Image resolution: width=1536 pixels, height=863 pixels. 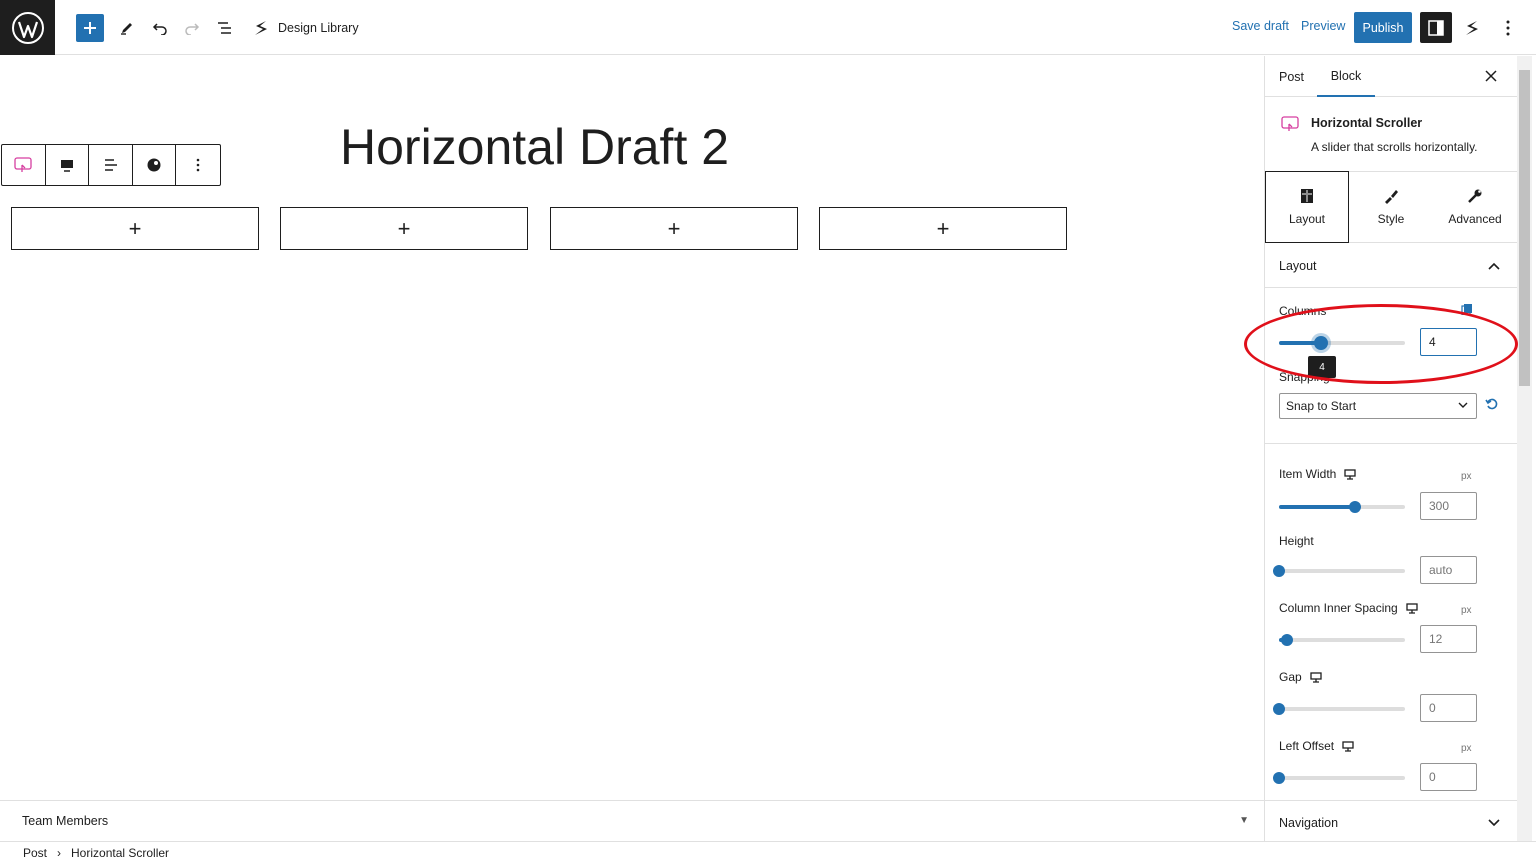 I want to click on undo-icon, so click(x=159, y=29).